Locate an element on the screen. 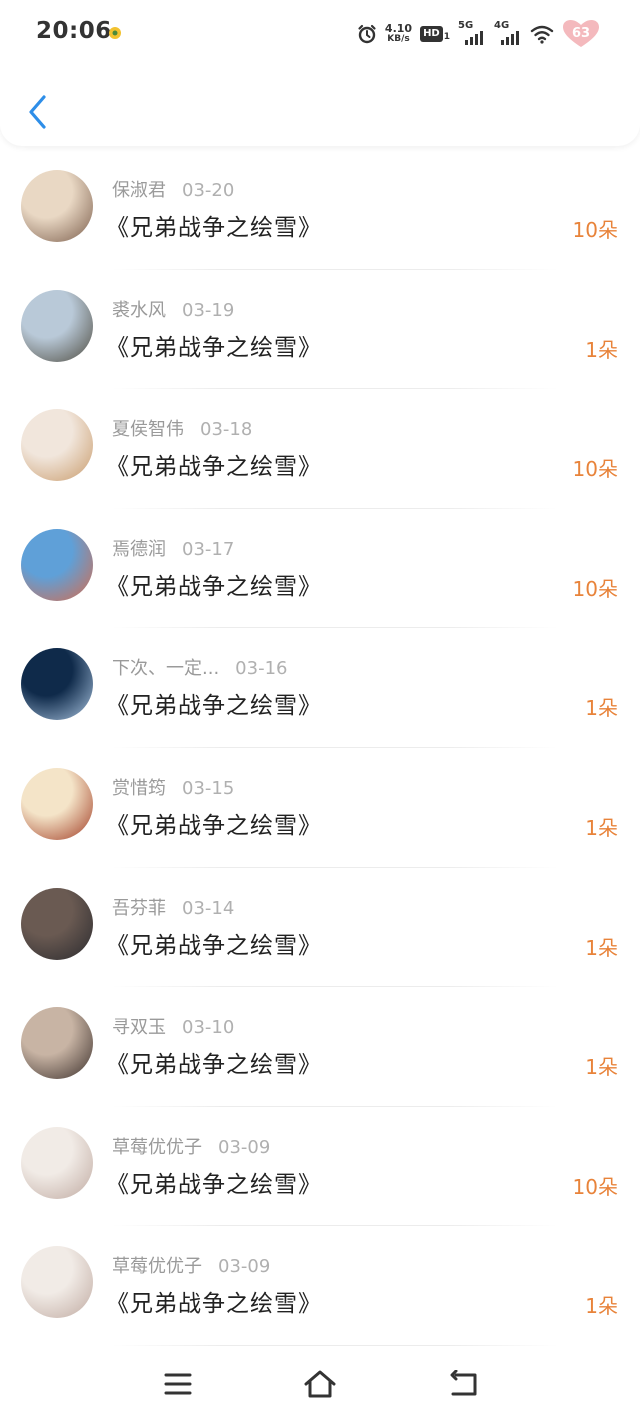  sender-meta: 下次、一定... 03-16 is located at coordinates (199, 667).